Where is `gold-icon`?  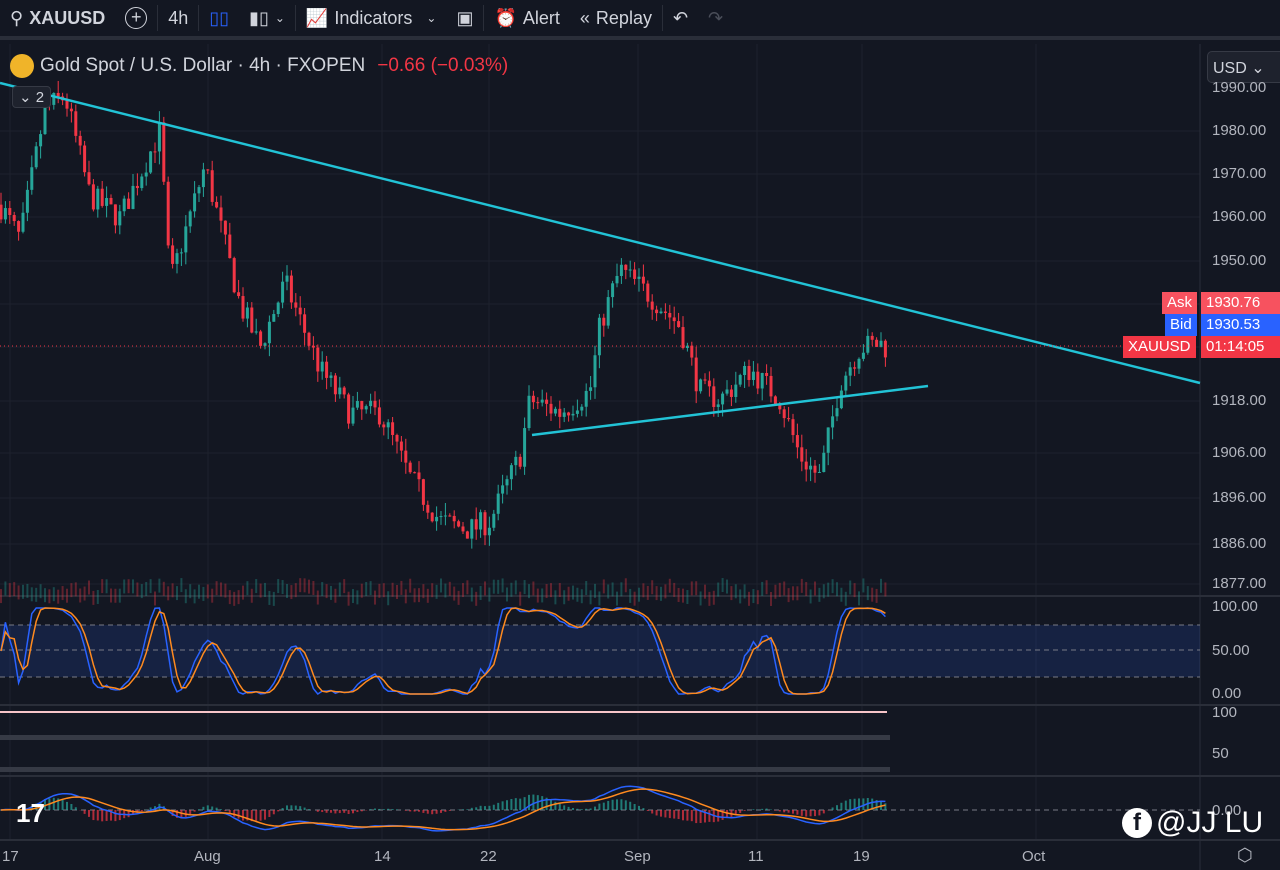
gold-icon is located at coordinates (22, 66).